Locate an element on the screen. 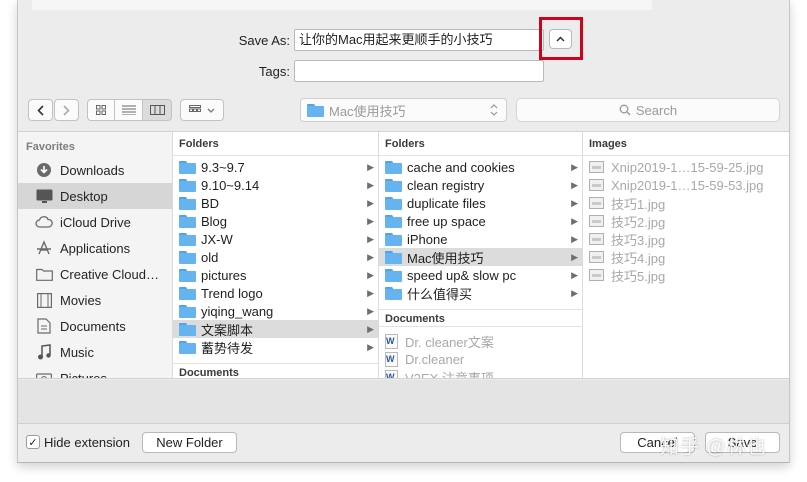 Image resolution: width=807 pixels, height=482 pixels. folder-name: free up space is located at coordinates (446, 221).